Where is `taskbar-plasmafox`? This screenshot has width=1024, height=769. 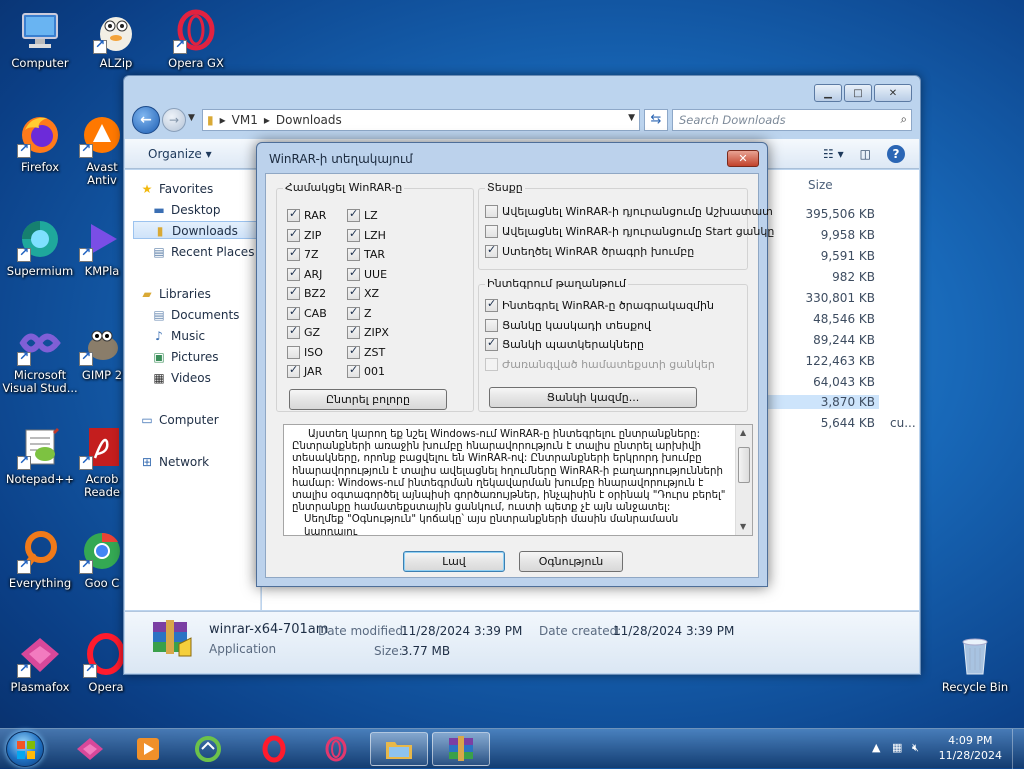 taskbar-plasmafox is located at coordinates (90, 749).